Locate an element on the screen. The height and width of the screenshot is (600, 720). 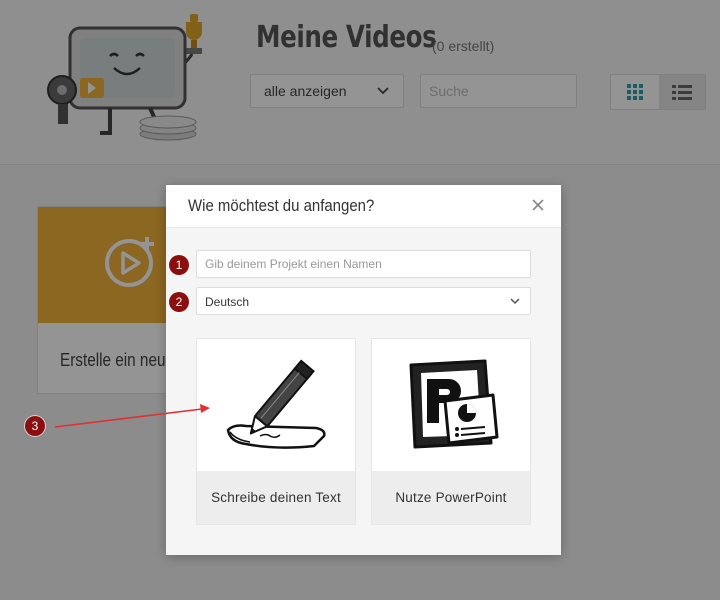
chevron-down-icon is located at coordinates (515, 301).